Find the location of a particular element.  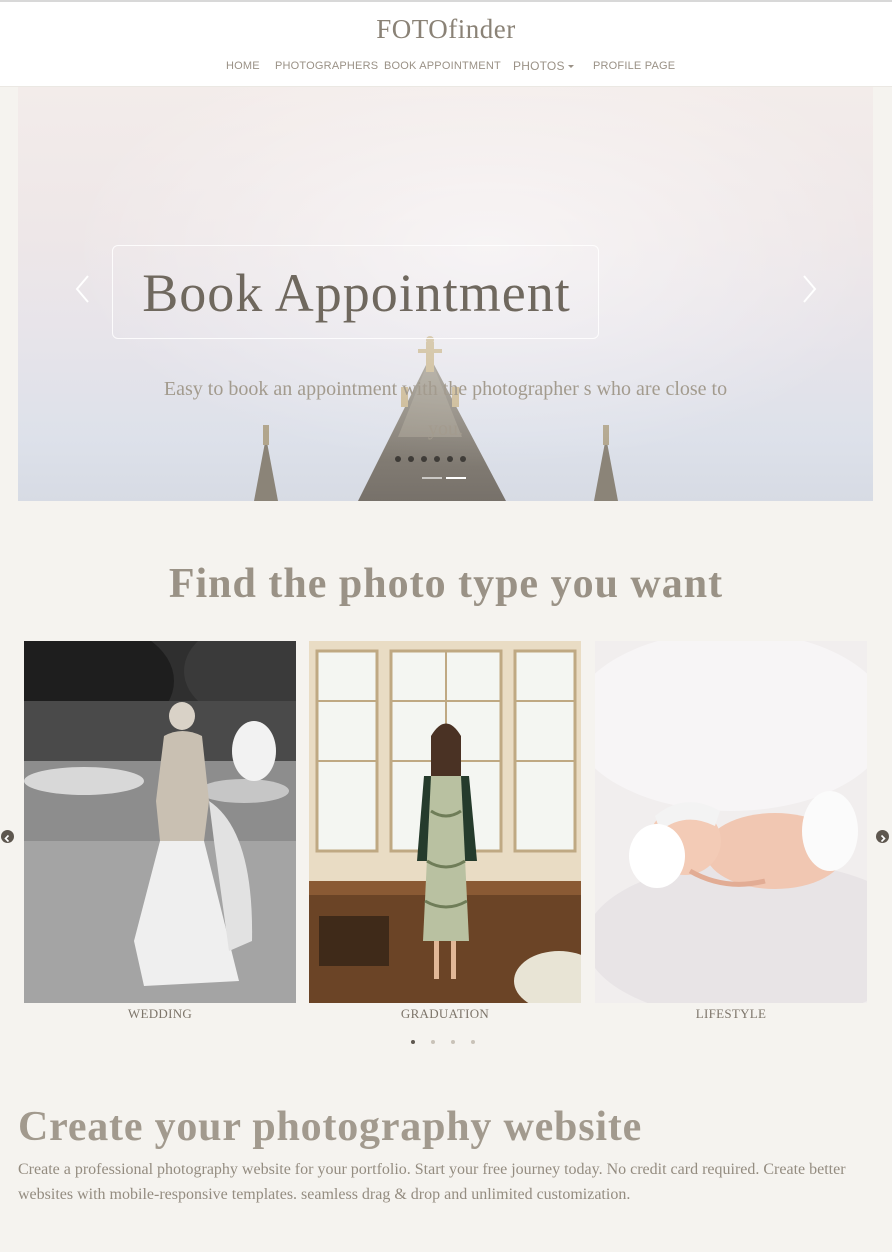

graduation-photo is located at coordinates (445, 822).